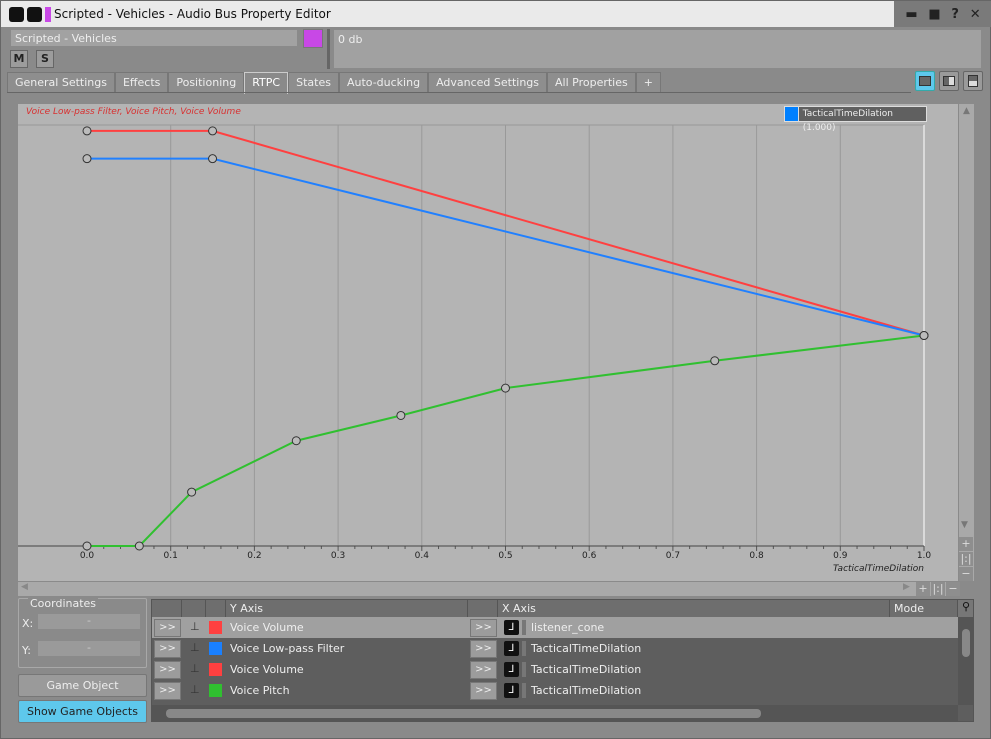 Image resolution: width=991 pixels, height=739 pixels. Describe the element at coordinates (949, 81) in the screenshot. I see `layout-split-horizontal-button` at that location.